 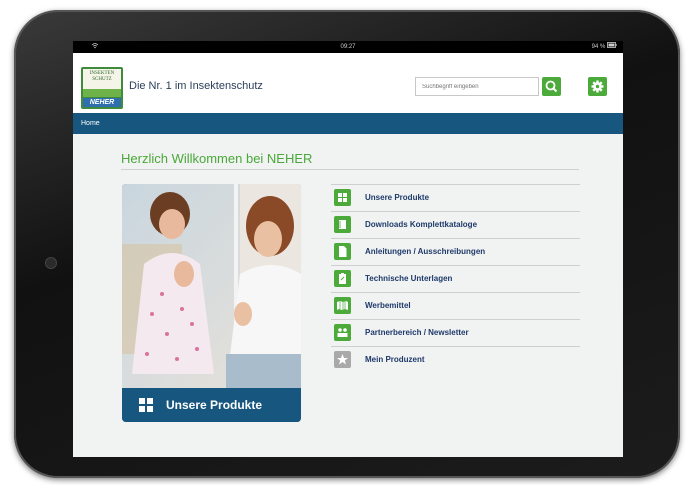 What do you see at coordinates (342, 251) in the screenshot?
I see `document-icon` at bounding box center [342, 251].